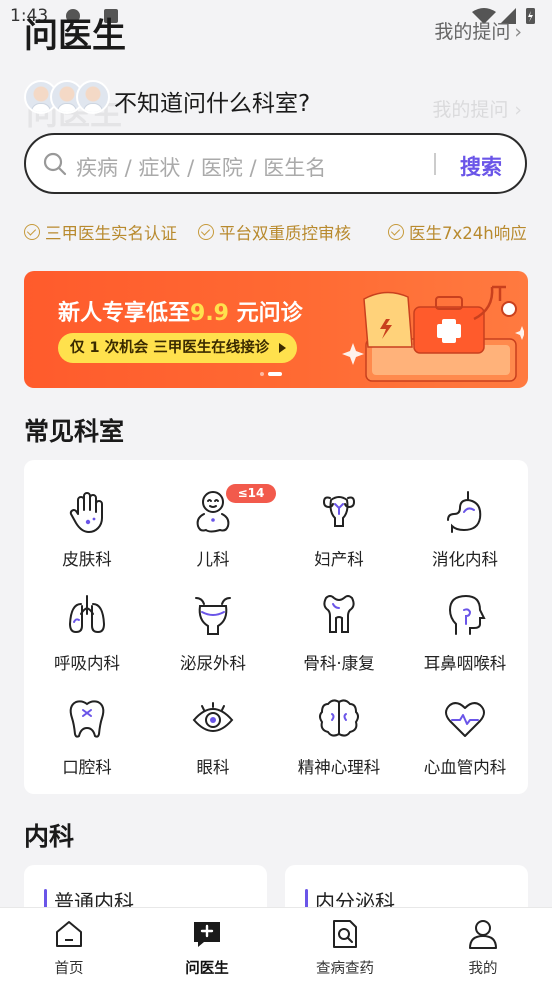  What do you see at coordinates (55, 164) in the screenshot?
I see `search-icon` at bounding box center [55, 164].